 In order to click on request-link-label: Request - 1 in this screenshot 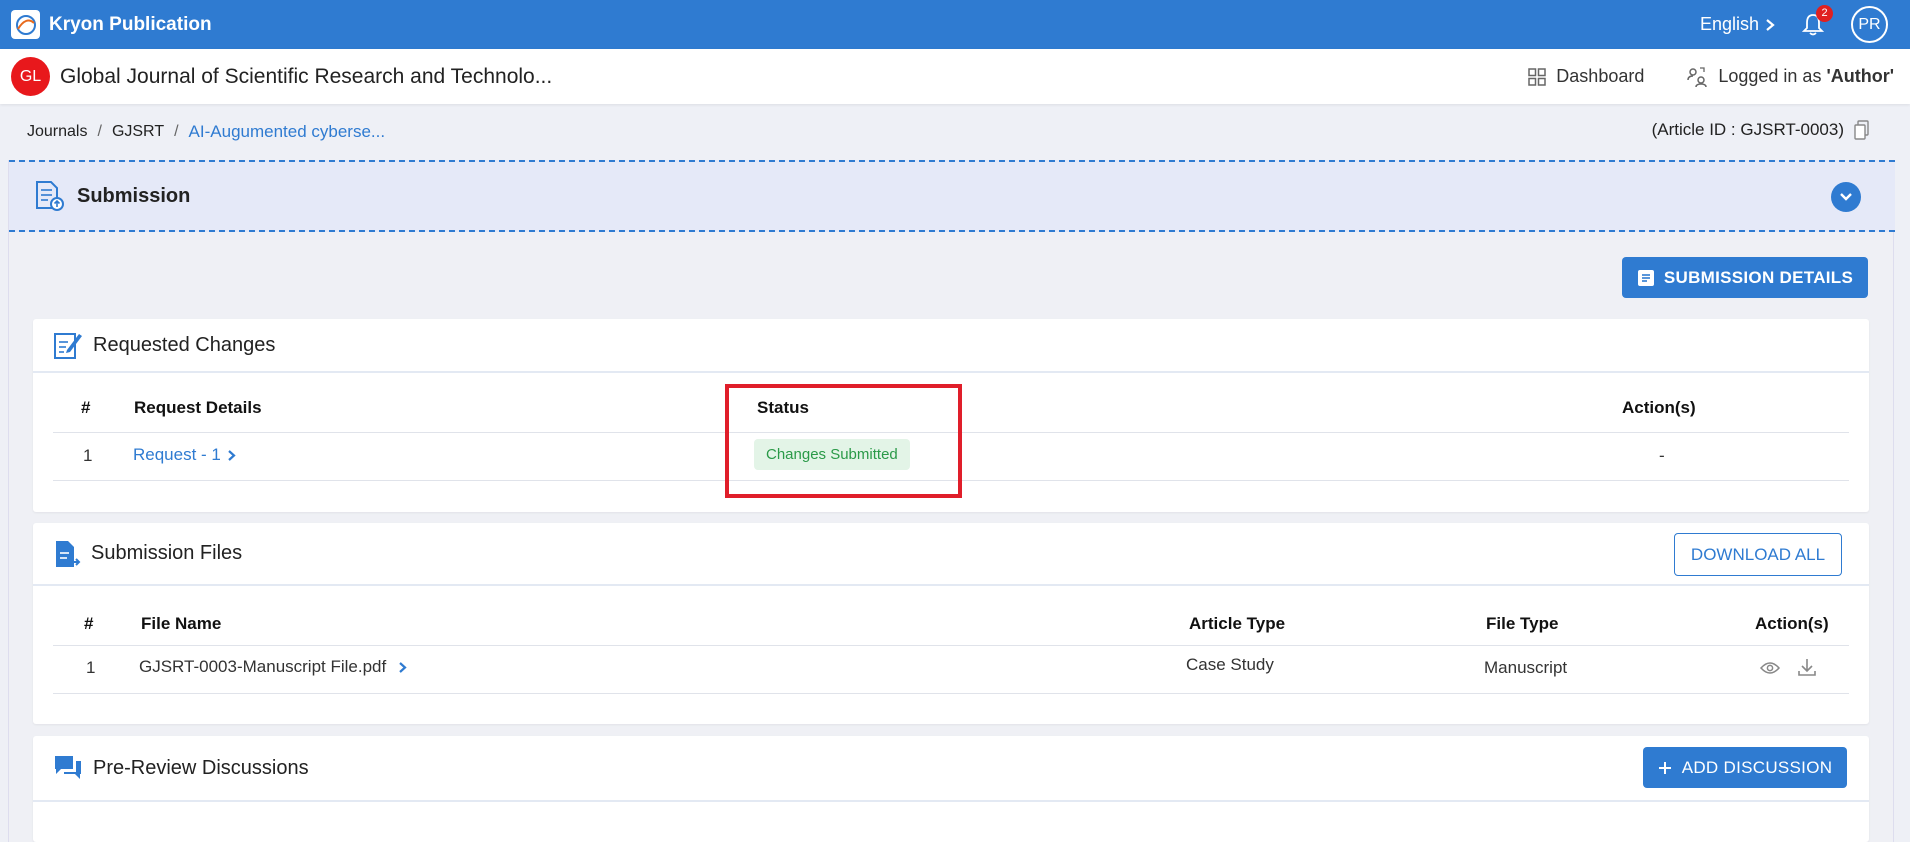, I will do `click(177, 454)`.